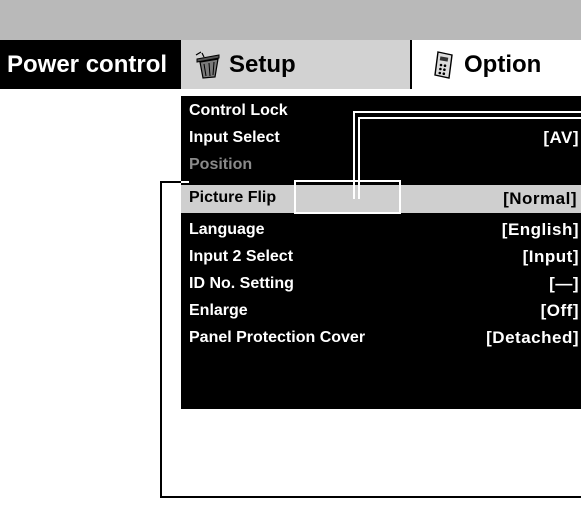 The image size is (581, 505). Describe the element at coordinates (381, 258) in the screenshot. I see `menu-item-input-2-select: Input 2 Select [Input]` at that location.